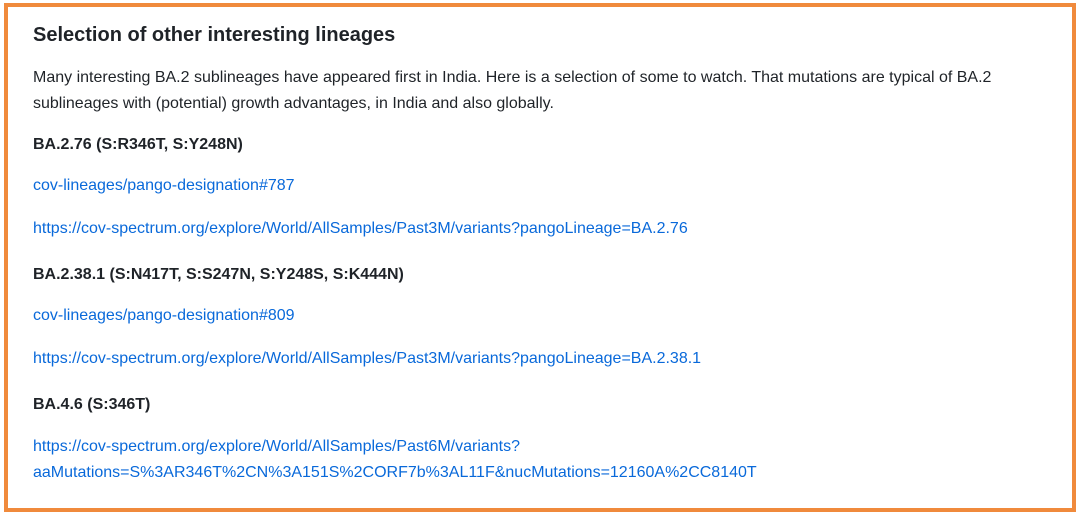 The image size is (1080, 516). What do you see at coordinates (164, 315) in the screenshot?
I see `pango-designation-link: cov-lineages/pango-designation#809` at bounding box center [164, 315].